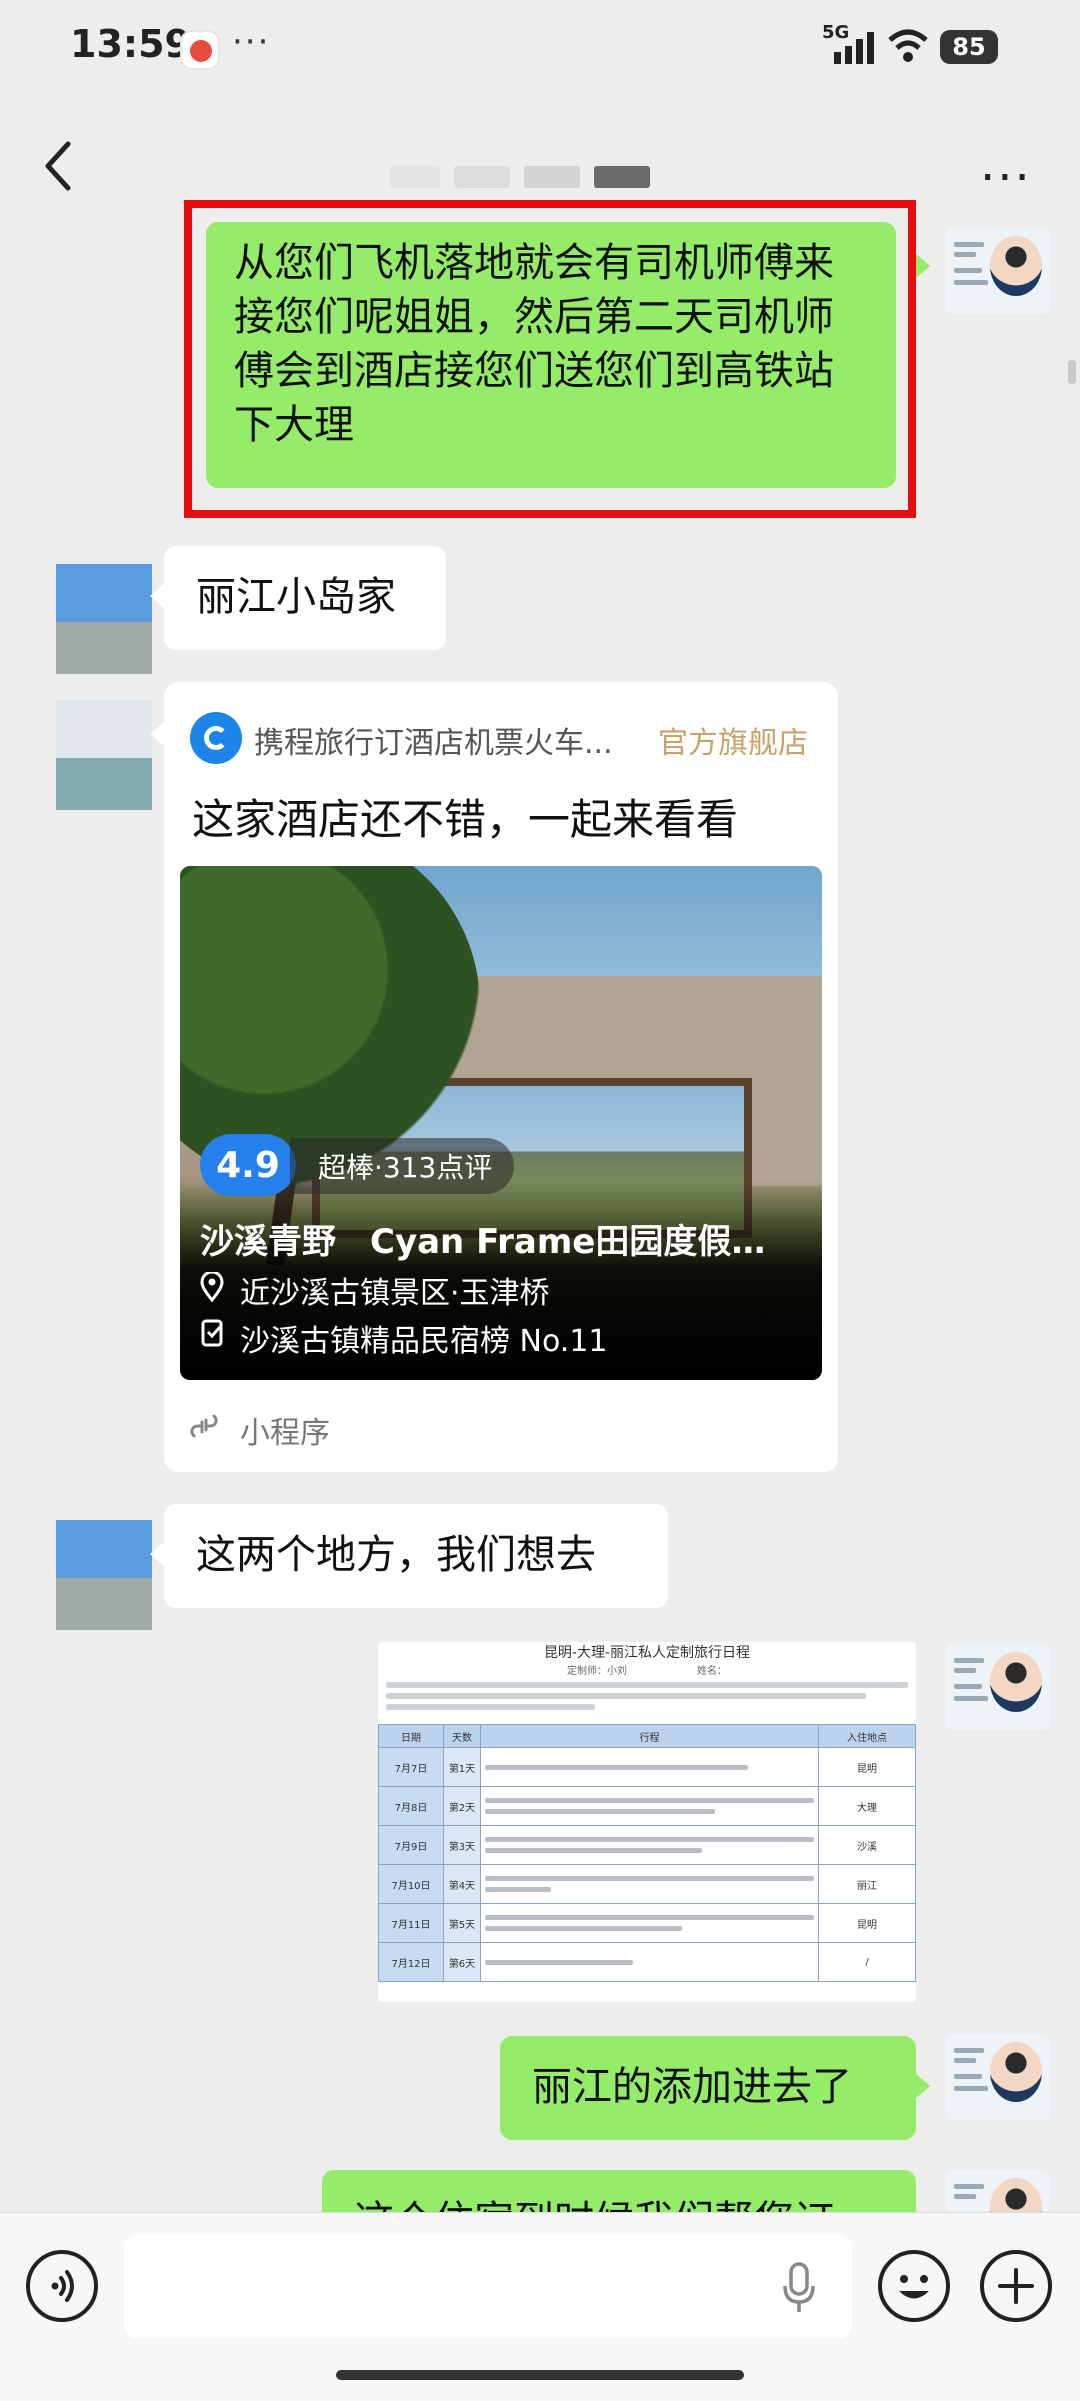 This screenshot has height=2401, width=1080. I want to click on wifi-icon, so click(908, 45).